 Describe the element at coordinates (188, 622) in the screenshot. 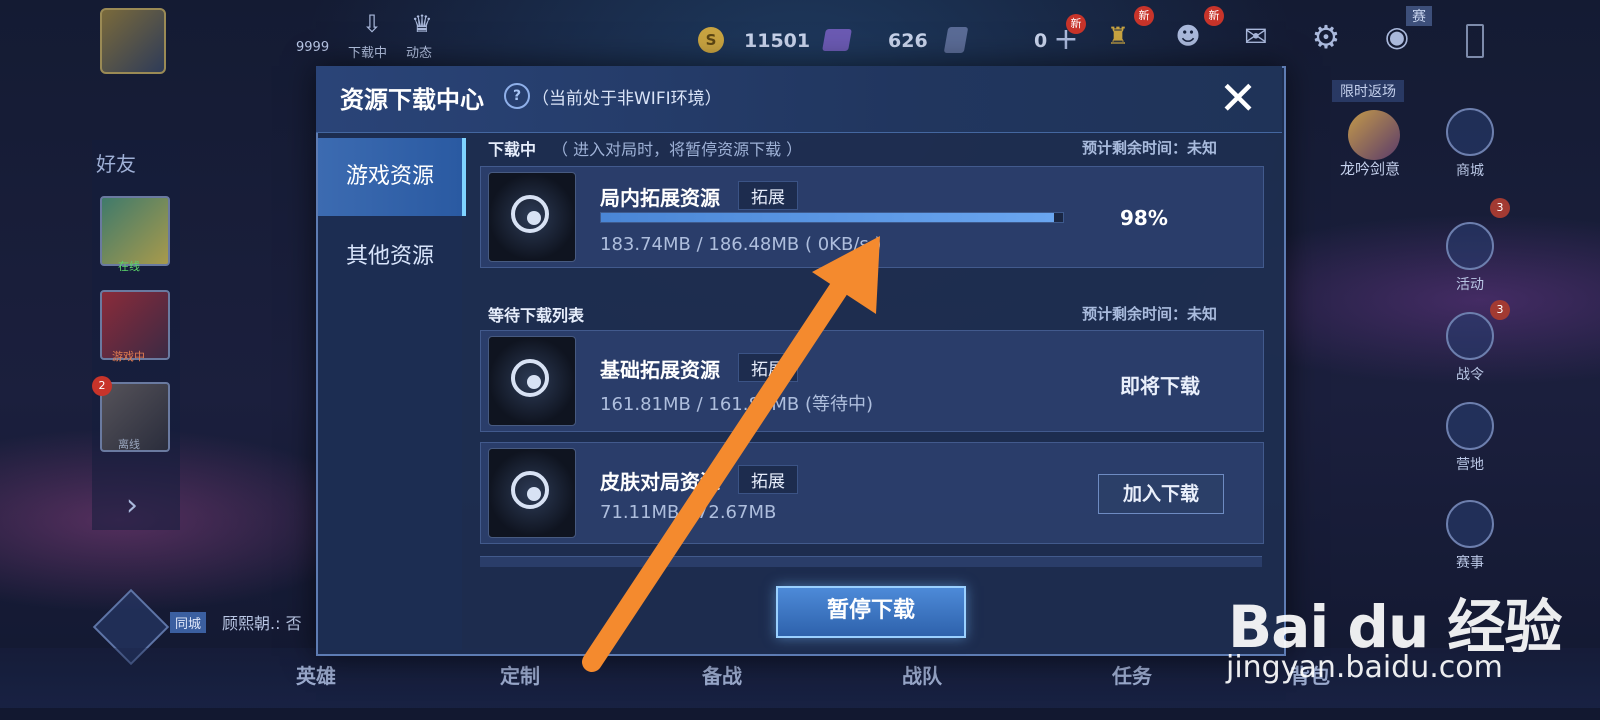

I see `chat-channel-tag: 同城` at that location.